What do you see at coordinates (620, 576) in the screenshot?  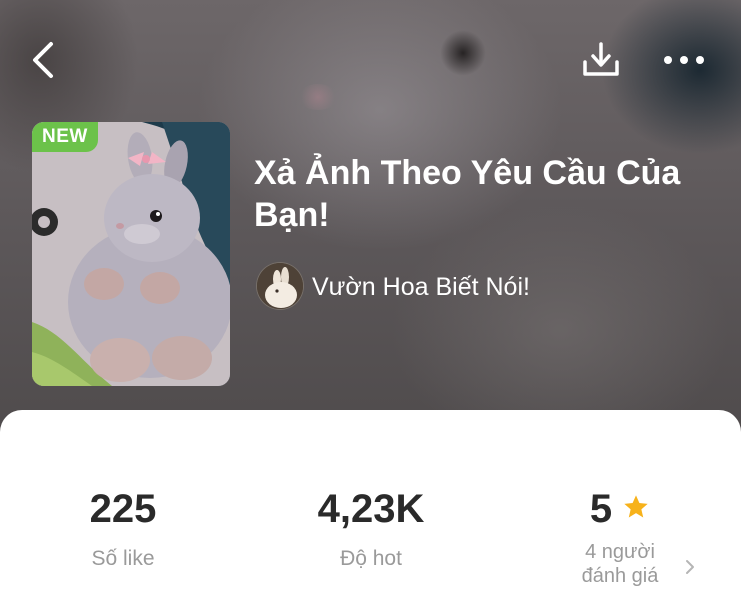 I see `rating-text-label: đánh giá` at bounding box center [620, 576].